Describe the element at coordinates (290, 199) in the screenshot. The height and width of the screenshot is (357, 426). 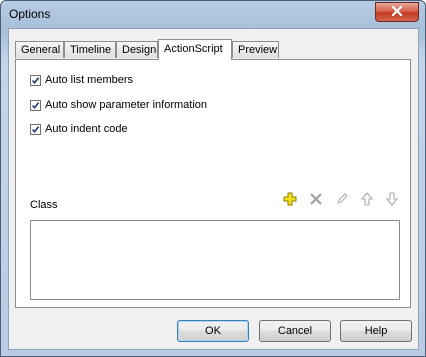
I see `add-icon` at that location.